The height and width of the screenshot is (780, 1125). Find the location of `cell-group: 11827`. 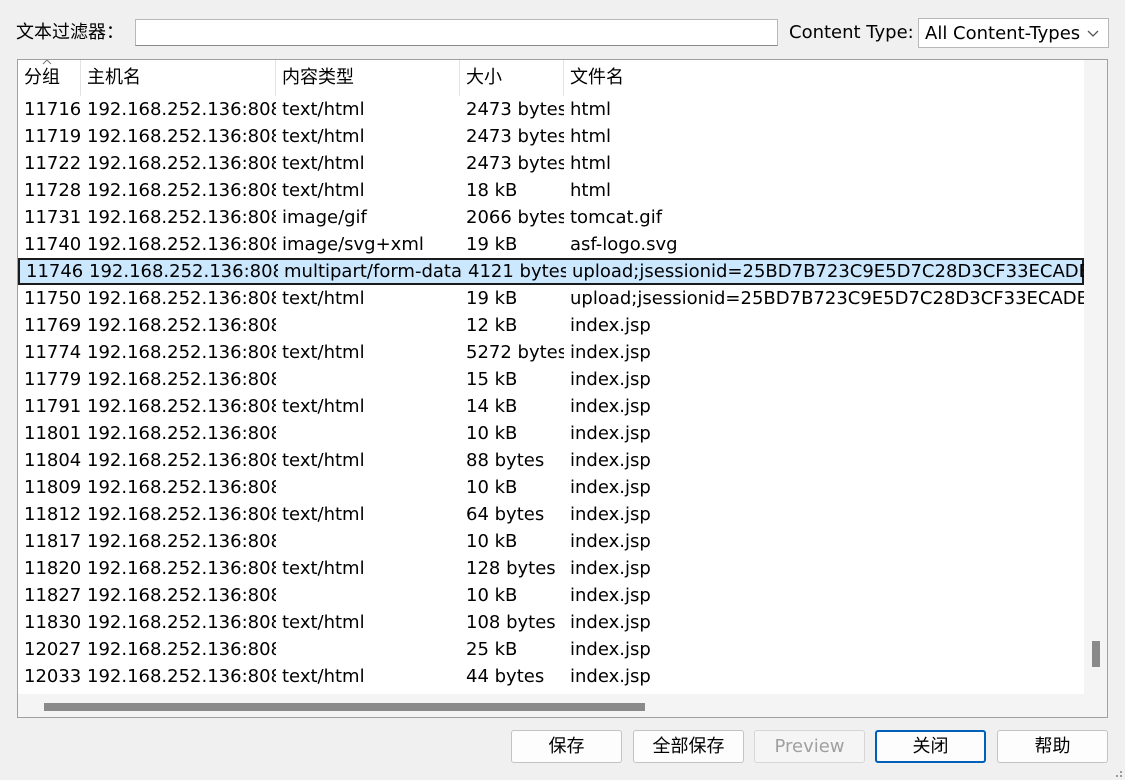

cell-group: 11827 is located at coordinates (52, 595).